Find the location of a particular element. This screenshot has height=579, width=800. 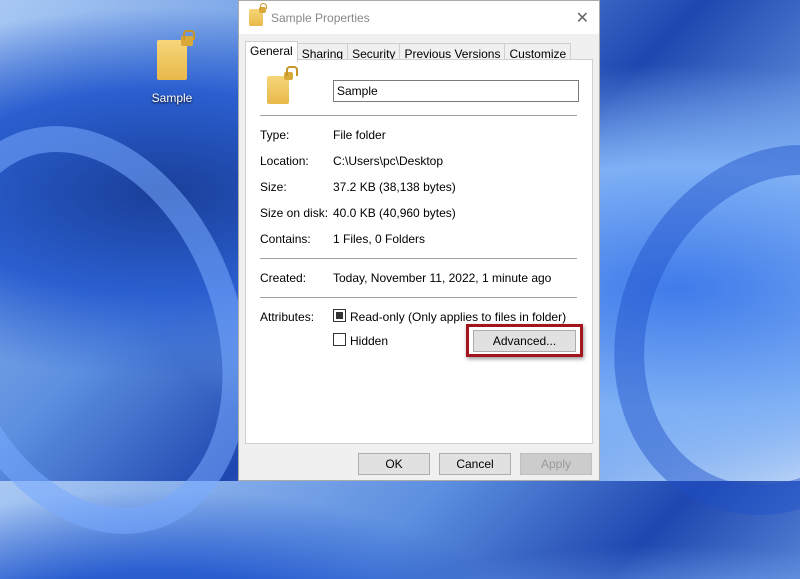

desktop-icon-sample: Sample is located at coordinates (172, 67).